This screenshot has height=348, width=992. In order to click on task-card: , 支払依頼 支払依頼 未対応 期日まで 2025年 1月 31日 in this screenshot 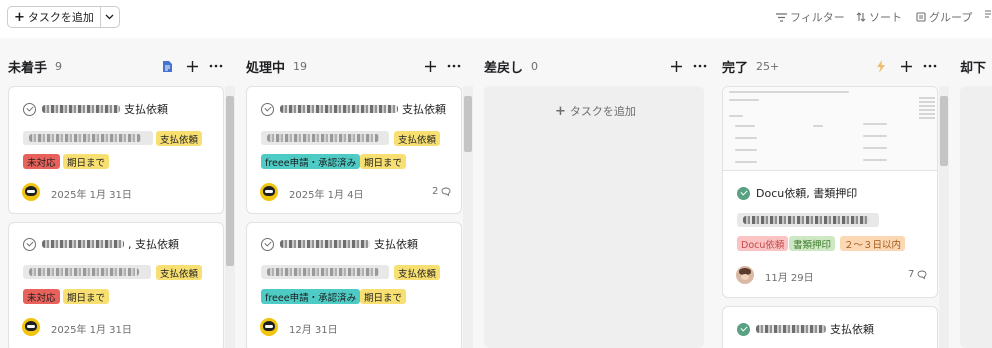, I will do `click(116, 285)`.